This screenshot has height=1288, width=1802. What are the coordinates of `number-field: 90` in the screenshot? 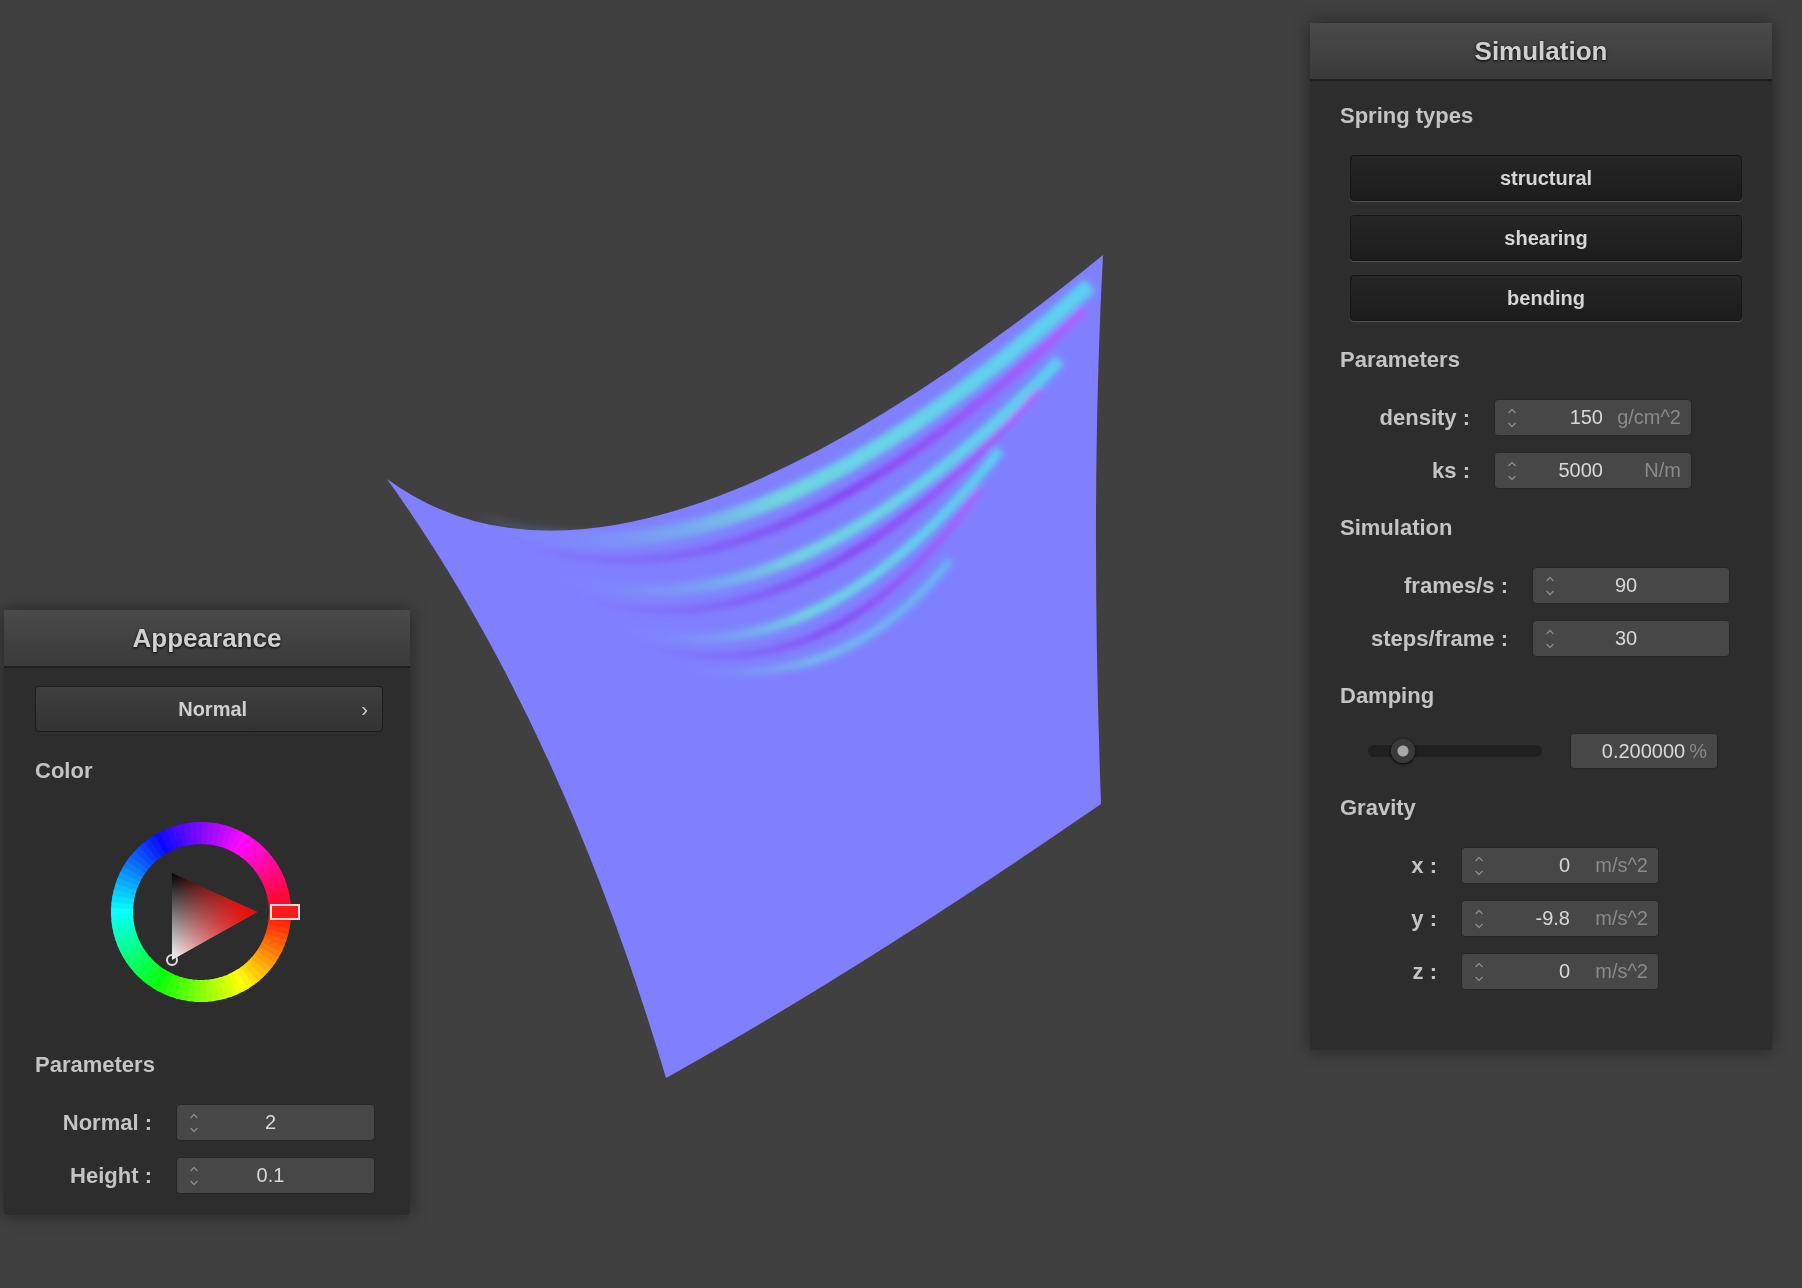 It's located at (1631, 585).